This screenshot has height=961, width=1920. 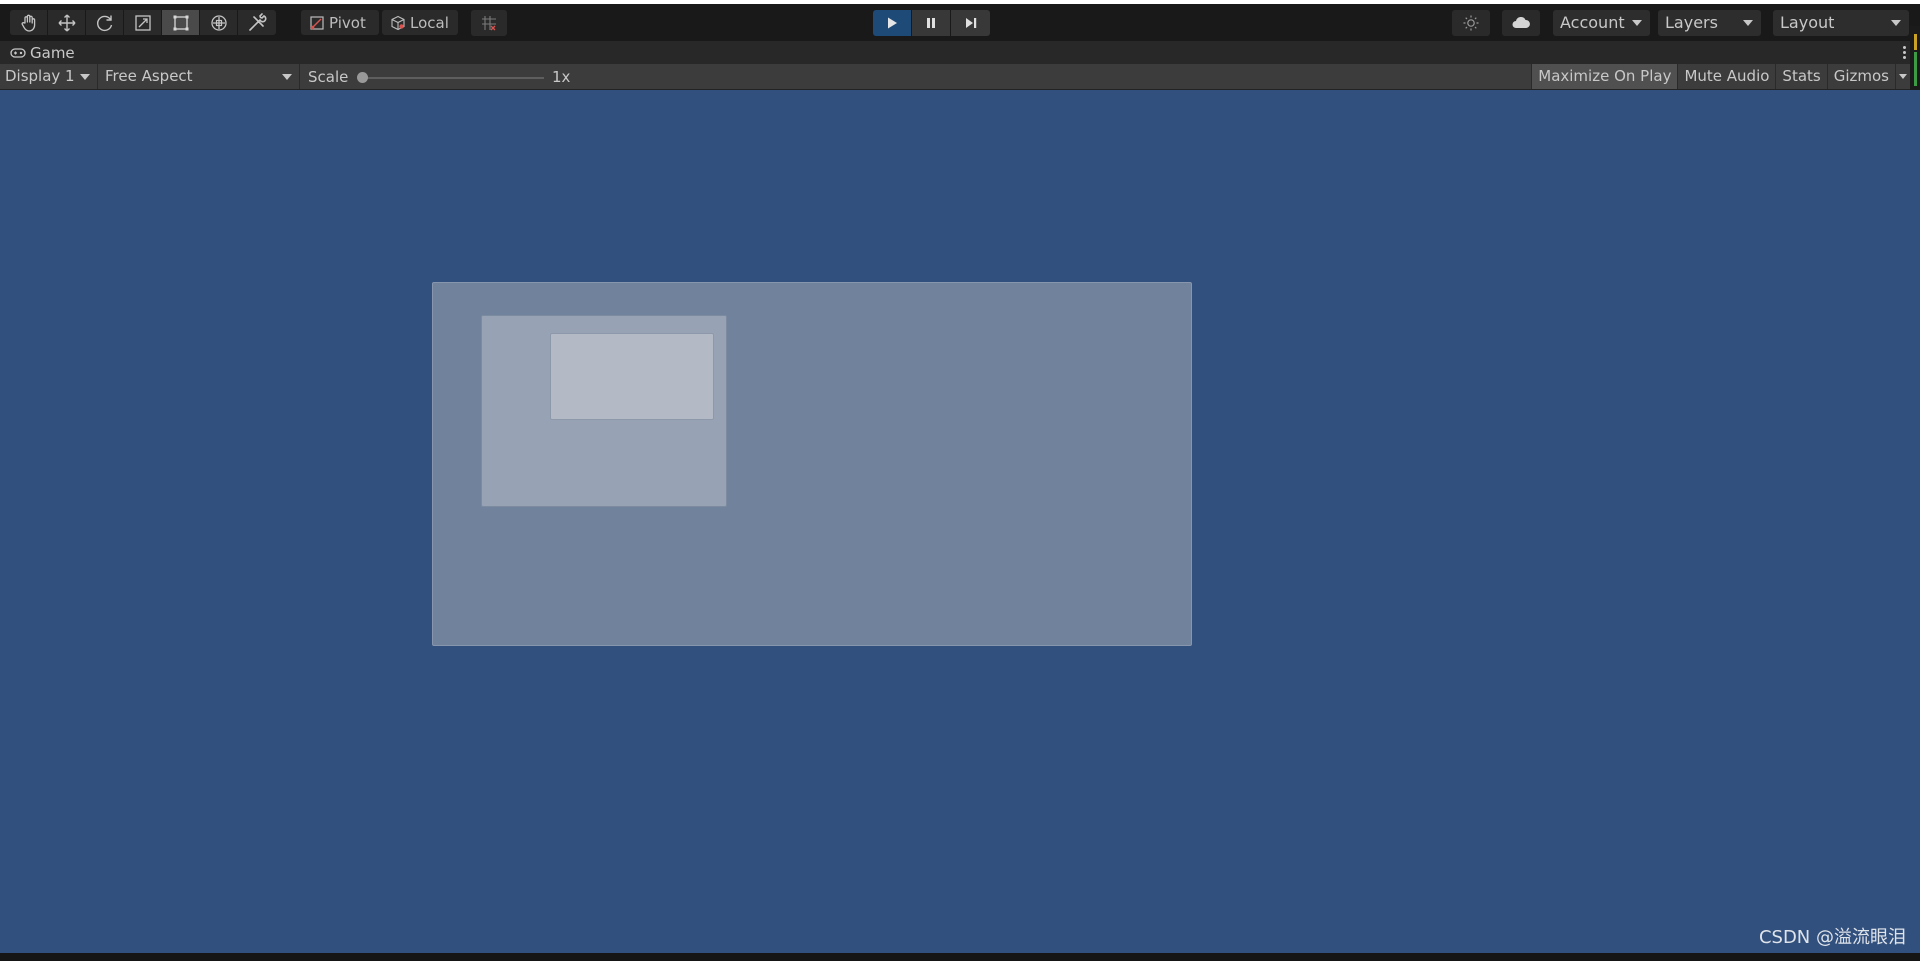 I want to click on local-toggle-button: Local, so click(x=420, y=22).